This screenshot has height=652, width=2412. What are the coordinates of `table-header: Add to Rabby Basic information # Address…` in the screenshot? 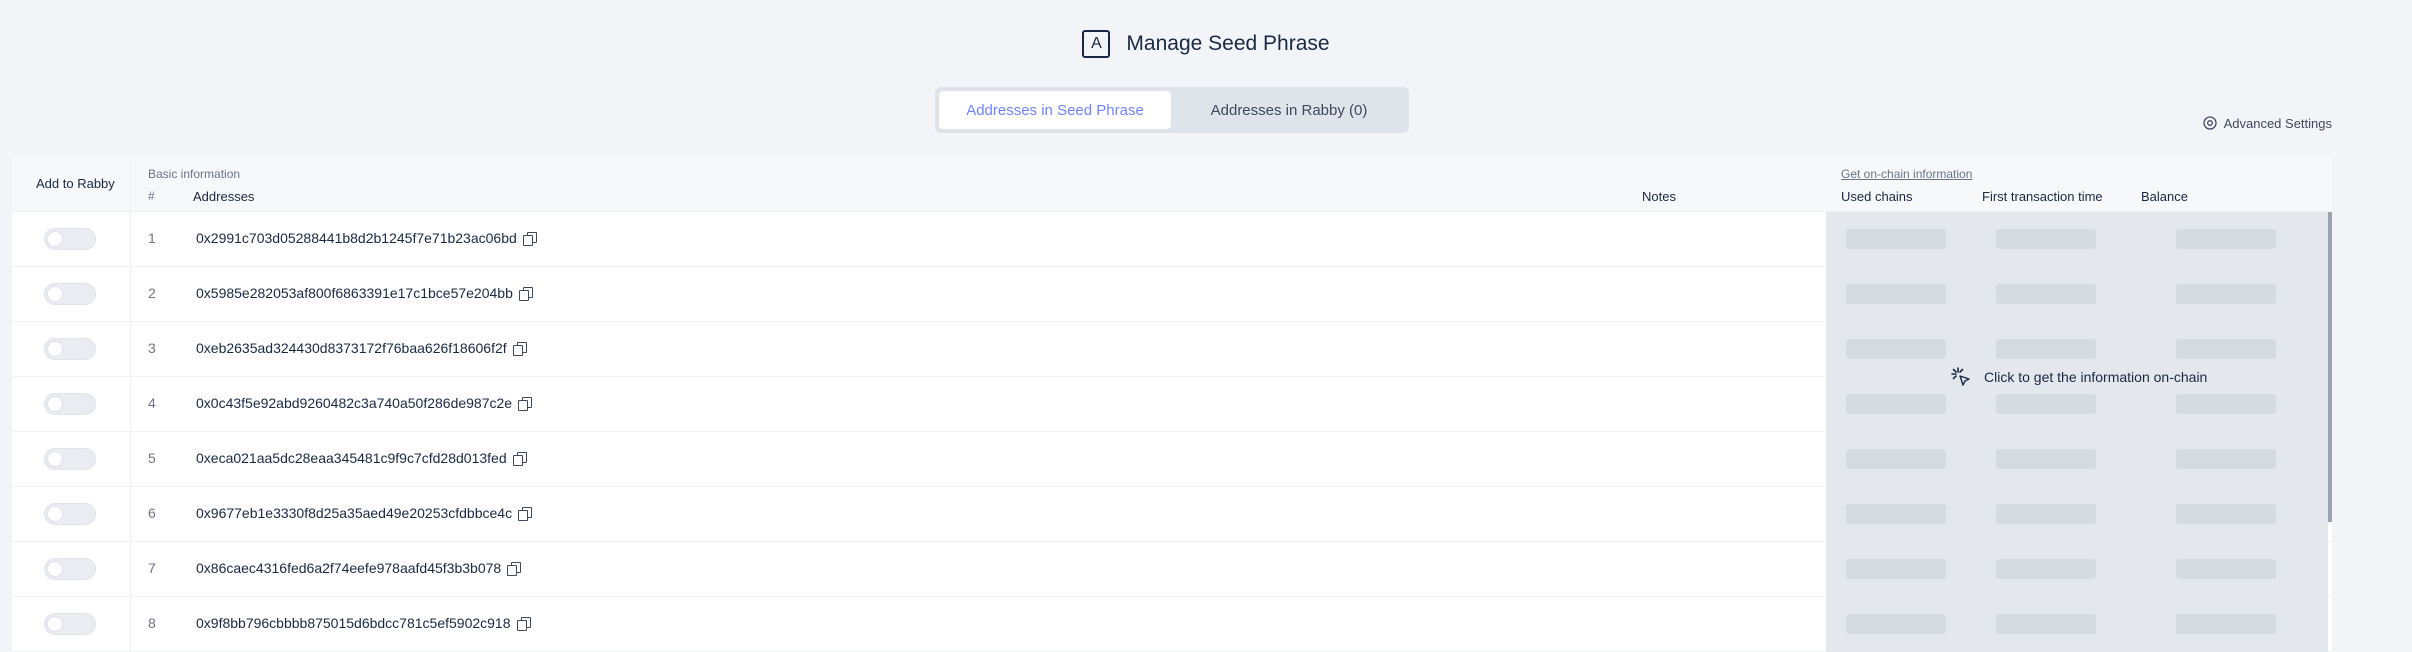 It's located at (1172, 184).